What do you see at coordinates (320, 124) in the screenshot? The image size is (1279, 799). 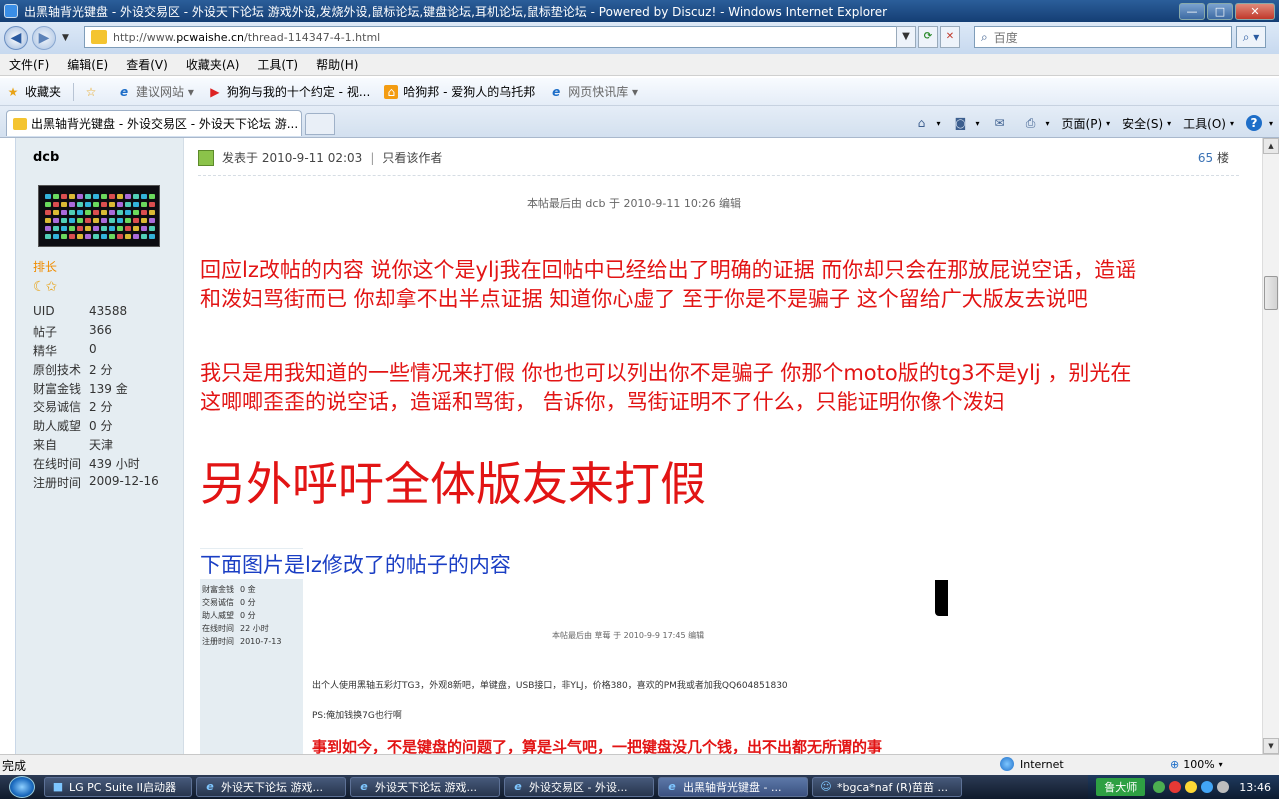 I see `new-tab-button` at bounding box center [320, 124].